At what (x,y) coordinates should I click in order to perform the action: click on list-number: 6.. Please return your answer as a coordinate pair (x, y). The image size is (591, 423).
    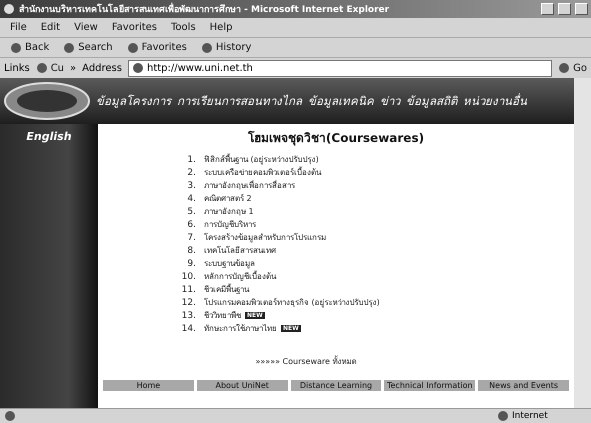
    Looking at the image, I should click on (191, 225).